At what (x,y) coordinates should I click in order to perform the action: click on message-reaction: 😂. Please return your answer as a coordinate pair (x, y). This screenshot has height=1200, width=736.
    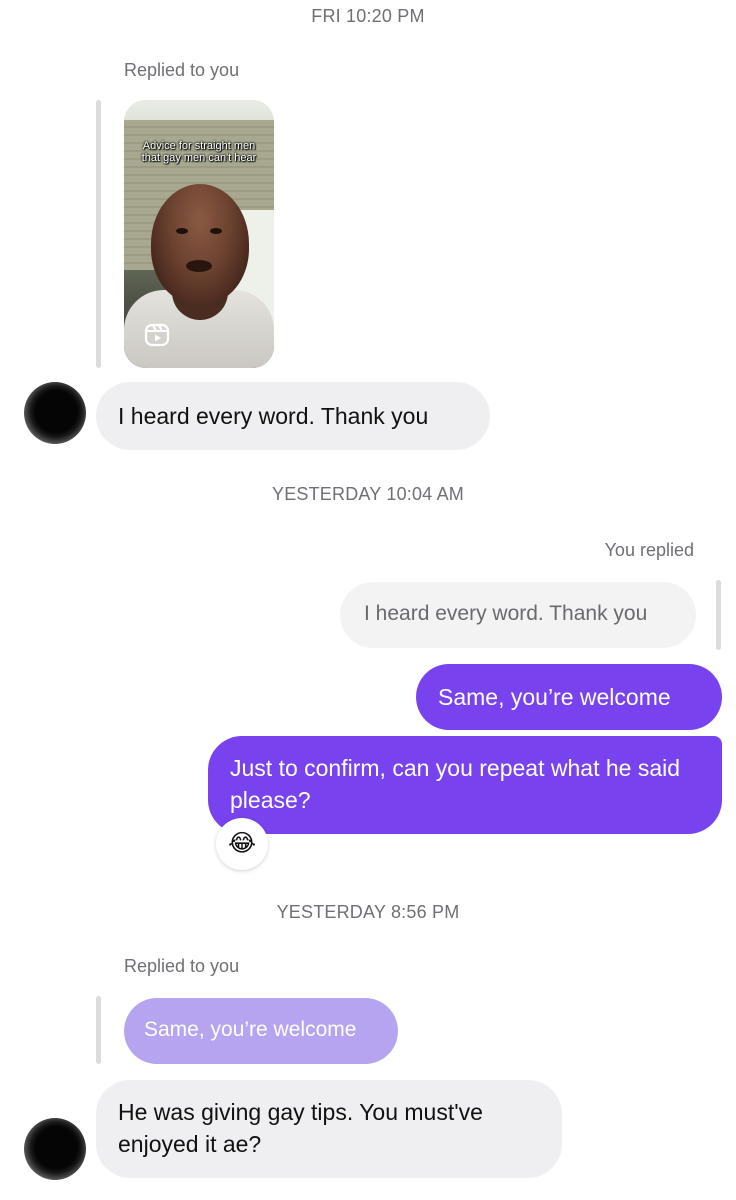
    Looking at the image, I should click on (242, 844).